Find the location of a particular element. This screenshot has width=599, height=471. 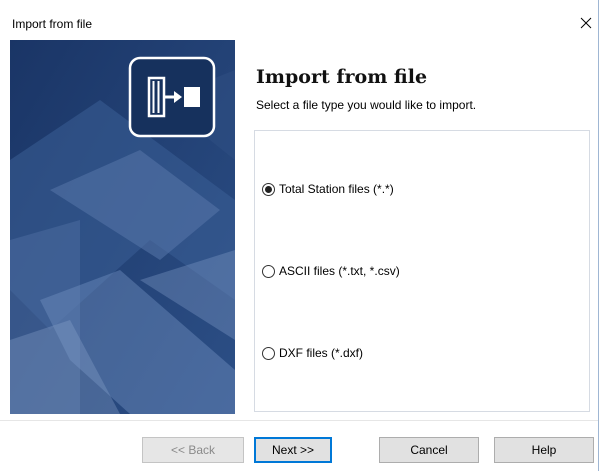

close-icon is located at coordinates (586, 23).